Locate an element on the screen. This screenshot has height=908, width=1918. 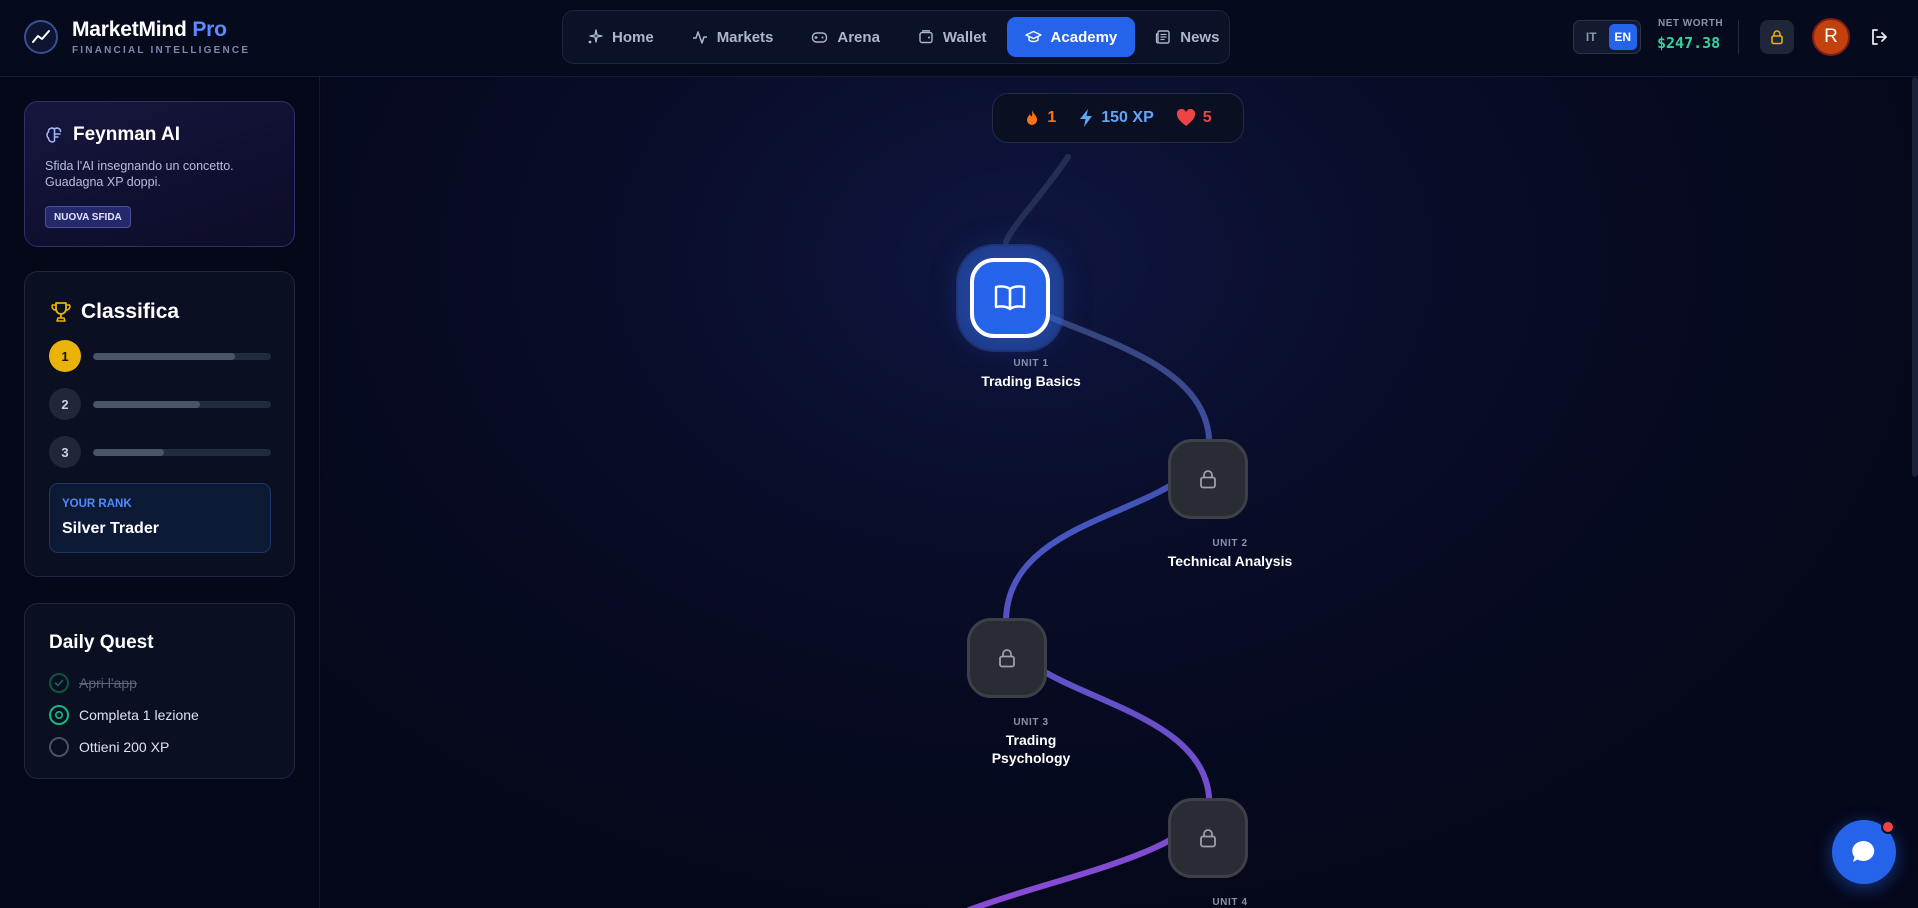
quest-item-label: Completa 1 lezione is located at coordinates (139, 715).